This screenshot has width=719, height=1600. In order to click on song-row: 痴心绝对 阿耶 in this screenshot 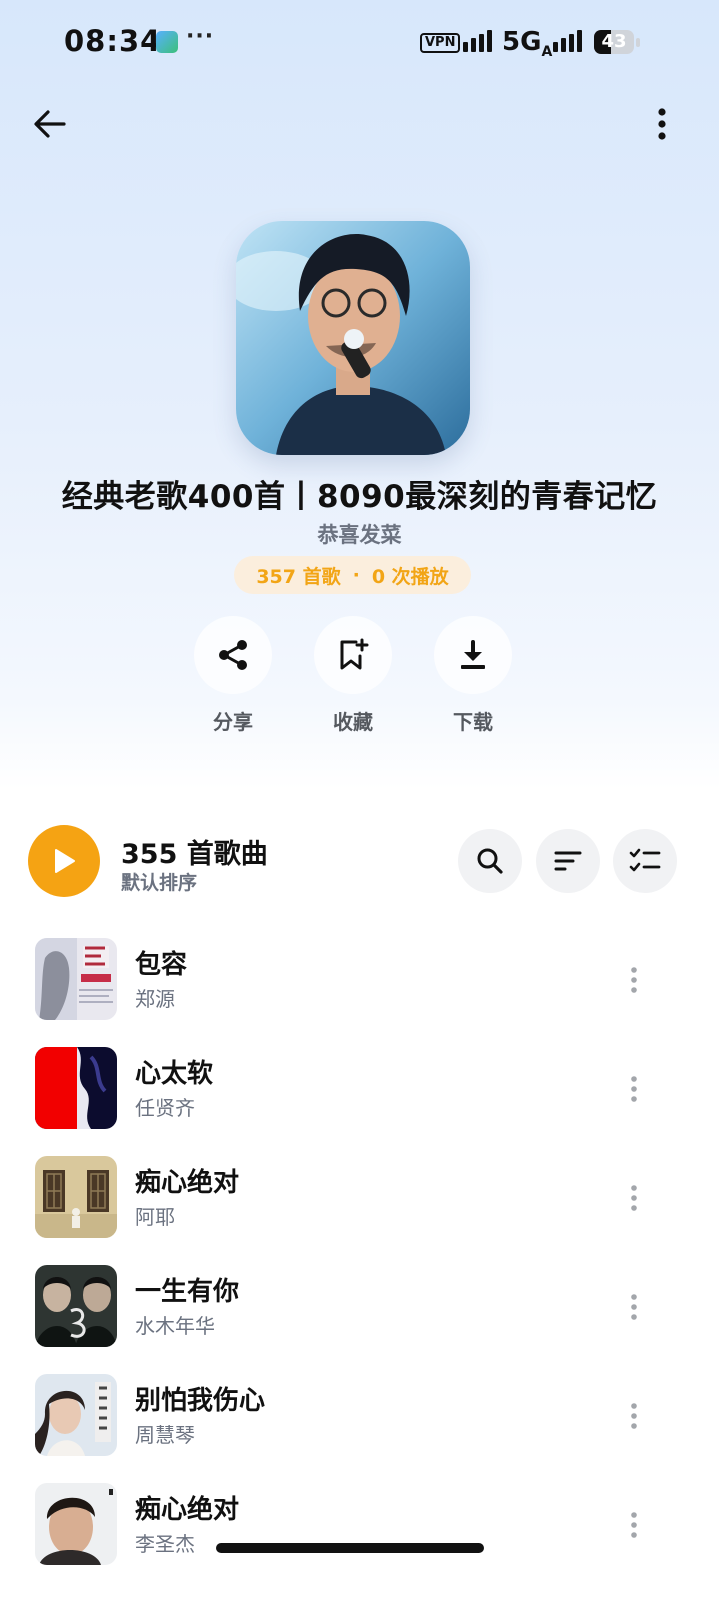, I will do `click(359, 1211)`.